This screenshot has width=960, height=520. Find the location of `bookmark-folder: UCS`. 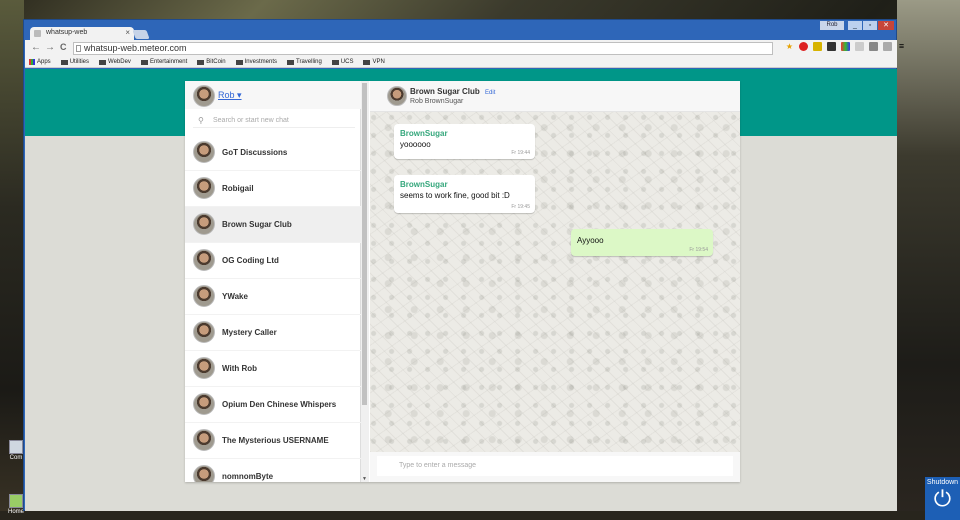

bookmark-folder: UCS is located at coordinates (342, 62).